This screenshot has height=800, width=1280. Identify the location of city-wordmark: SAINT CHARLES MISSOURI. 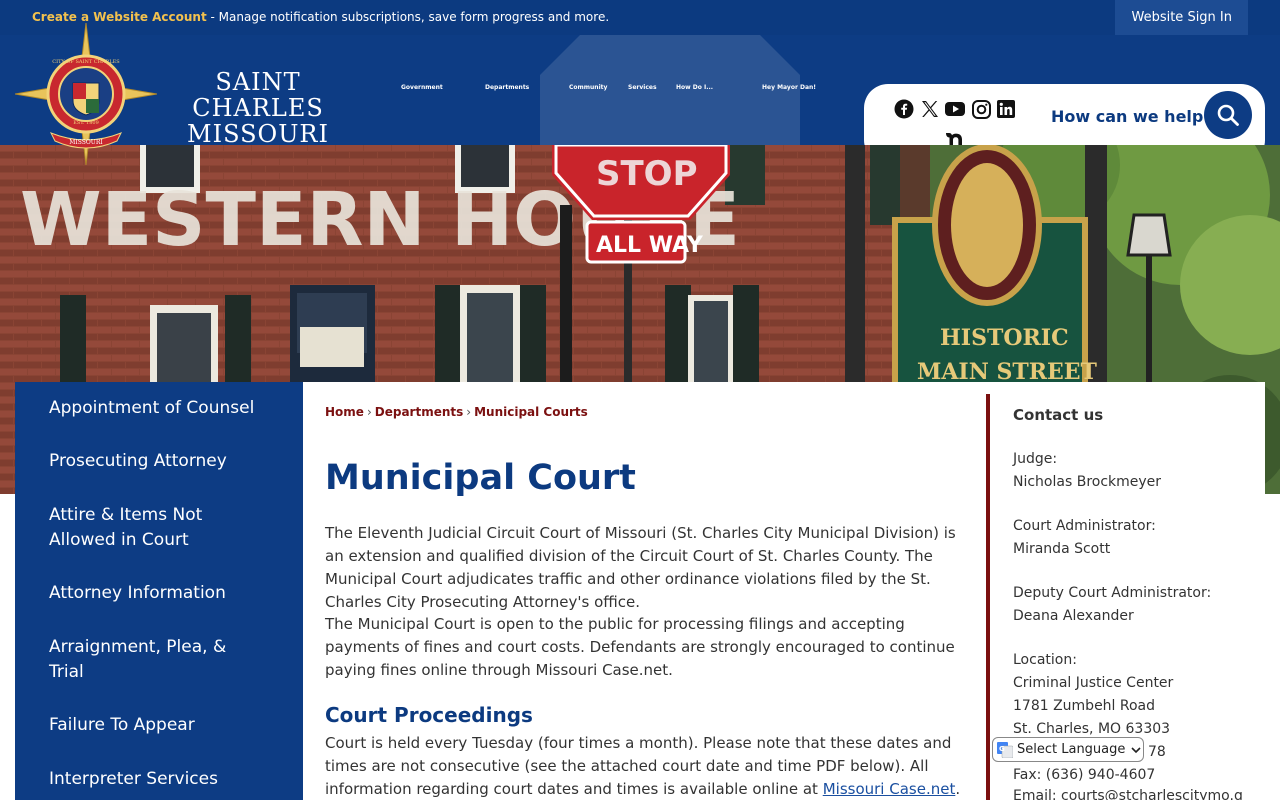
(258, 107).